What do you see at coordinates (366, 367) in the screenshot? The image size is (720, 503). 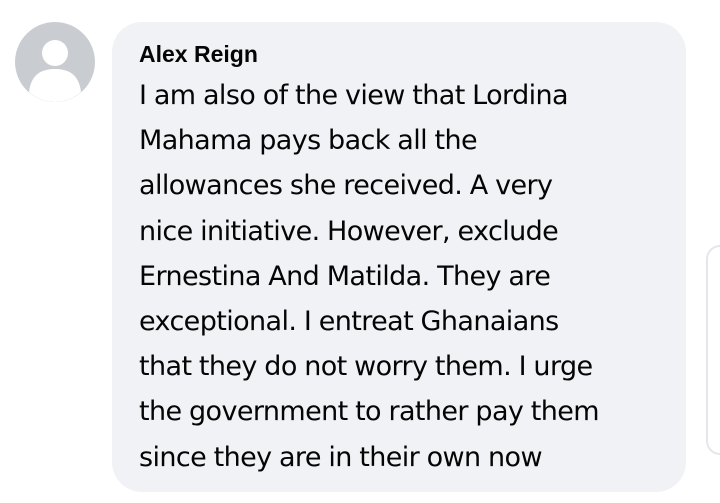 I see `comment-text-line: that they do not worry them. I urge` at bounding box center [366, 367].